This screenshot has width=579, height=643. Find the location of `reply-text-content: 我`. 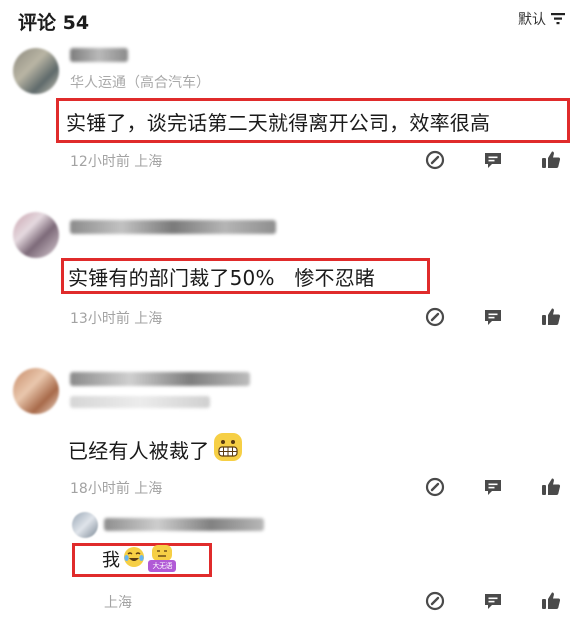

reply-text-content: 我 is located at coordinates (111, 560).